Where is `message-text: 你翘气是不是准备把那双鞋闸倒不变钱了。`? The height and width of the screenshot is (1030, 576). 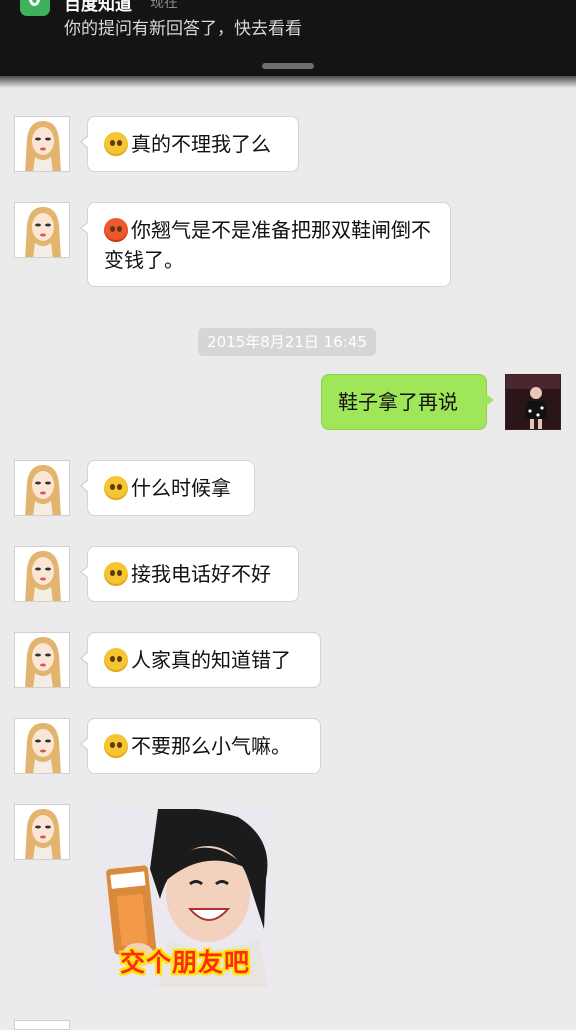
message-text: 你翘气是不是准备把那双鞋闸倒不变钱了。 is located at coordinates (267, 245).